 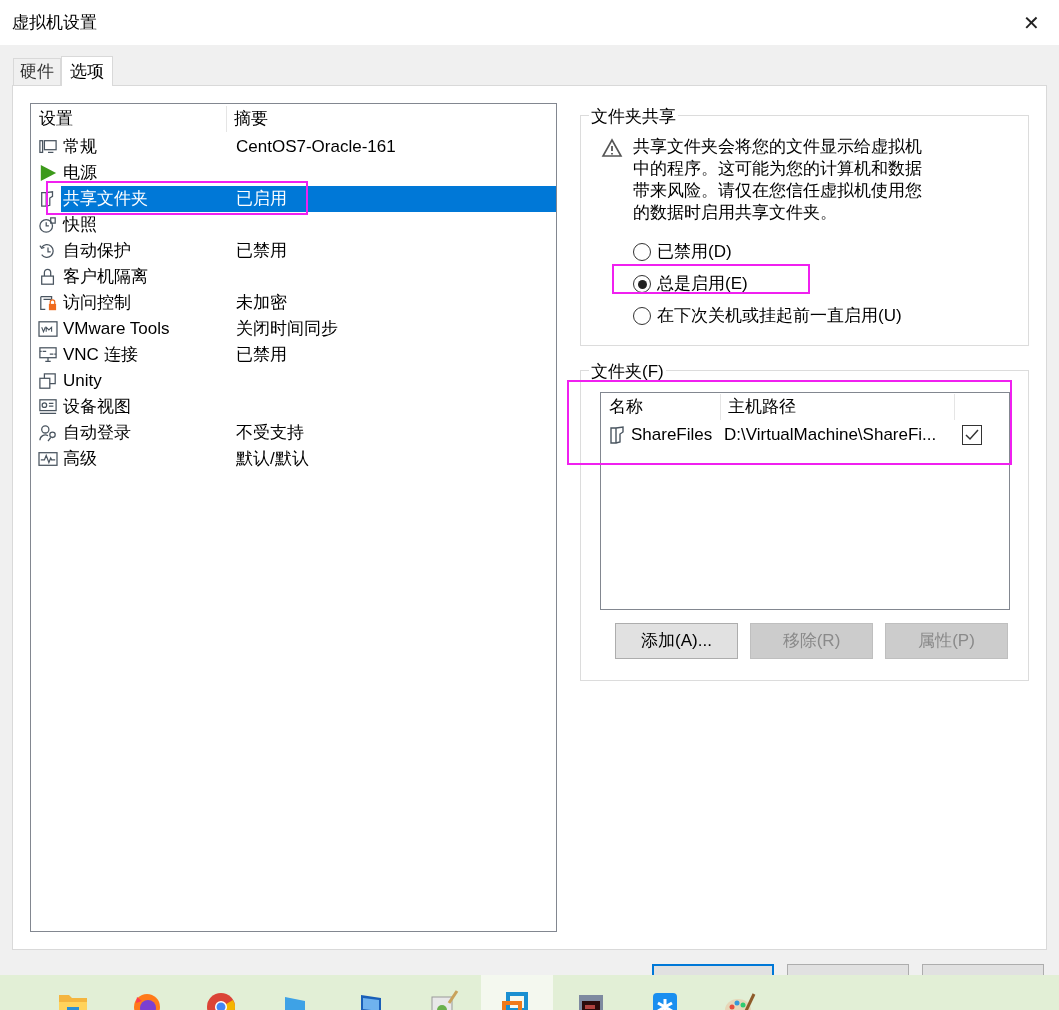 What do you see at coordinates (308, 251) in the screenshot?
I see `settings-row: 自动保护 已禁用` at bounding box center [308, 251].